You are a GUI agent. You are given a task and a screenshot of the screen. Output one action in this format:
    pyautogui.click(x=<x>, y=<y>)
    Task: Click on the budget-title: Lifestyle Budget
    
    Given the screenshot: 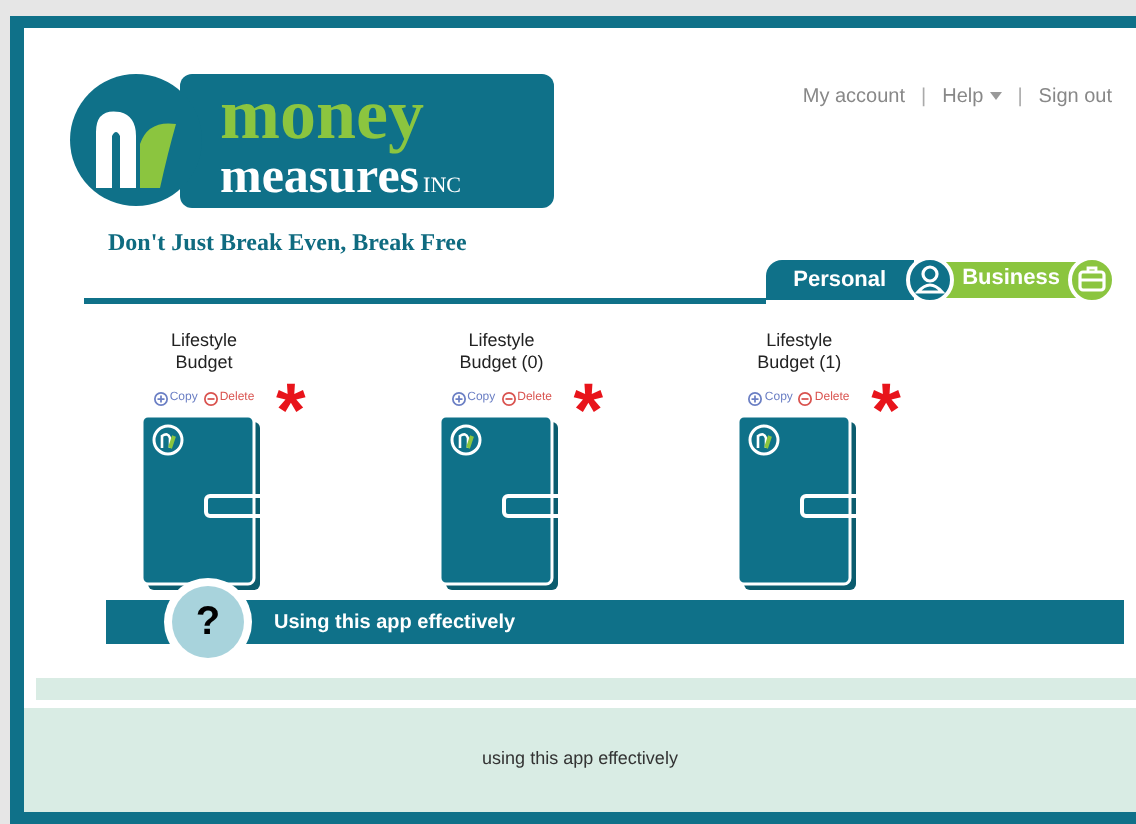 What is the action you would take?
    pyautogui.click(x=204, y=353)
    